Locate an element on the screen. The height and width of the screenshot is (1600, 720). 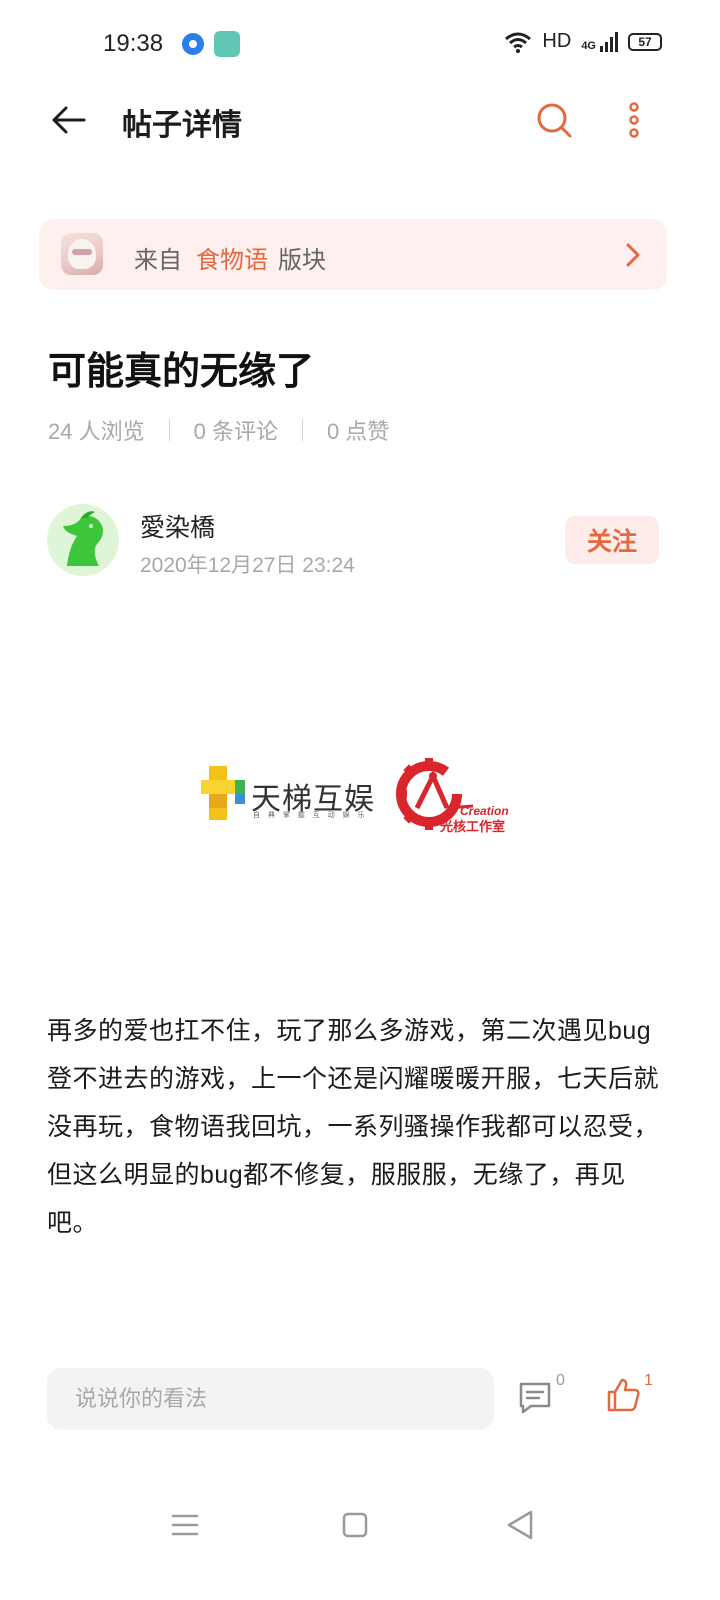
status-indicators: HD 4G 57 is located at coordinates (583, 41).